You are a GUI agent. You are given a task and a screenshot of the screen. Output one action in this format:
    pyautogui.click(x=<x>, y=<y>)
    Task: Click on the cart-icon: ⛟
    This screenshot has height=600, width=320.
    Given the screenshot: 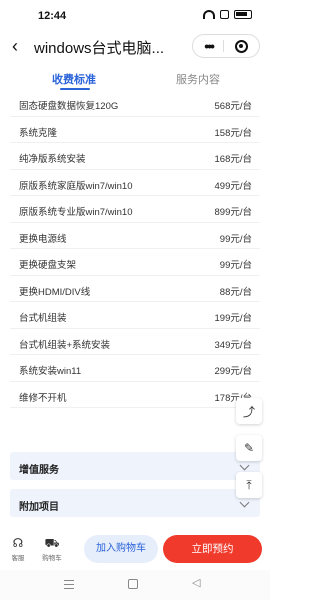 What is the action you would take?
    pyautogui.click(x=52, y=543)
    